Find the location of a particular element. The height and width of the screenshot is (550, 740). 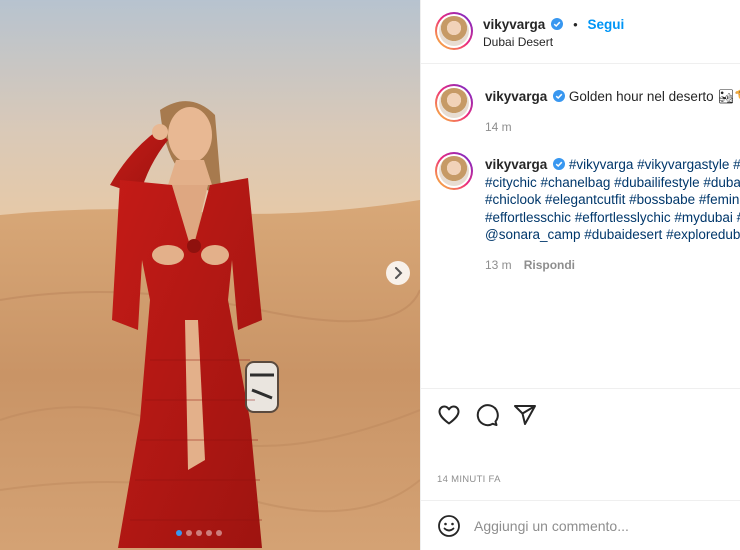

post-actions is located at coordinates (580, 413).